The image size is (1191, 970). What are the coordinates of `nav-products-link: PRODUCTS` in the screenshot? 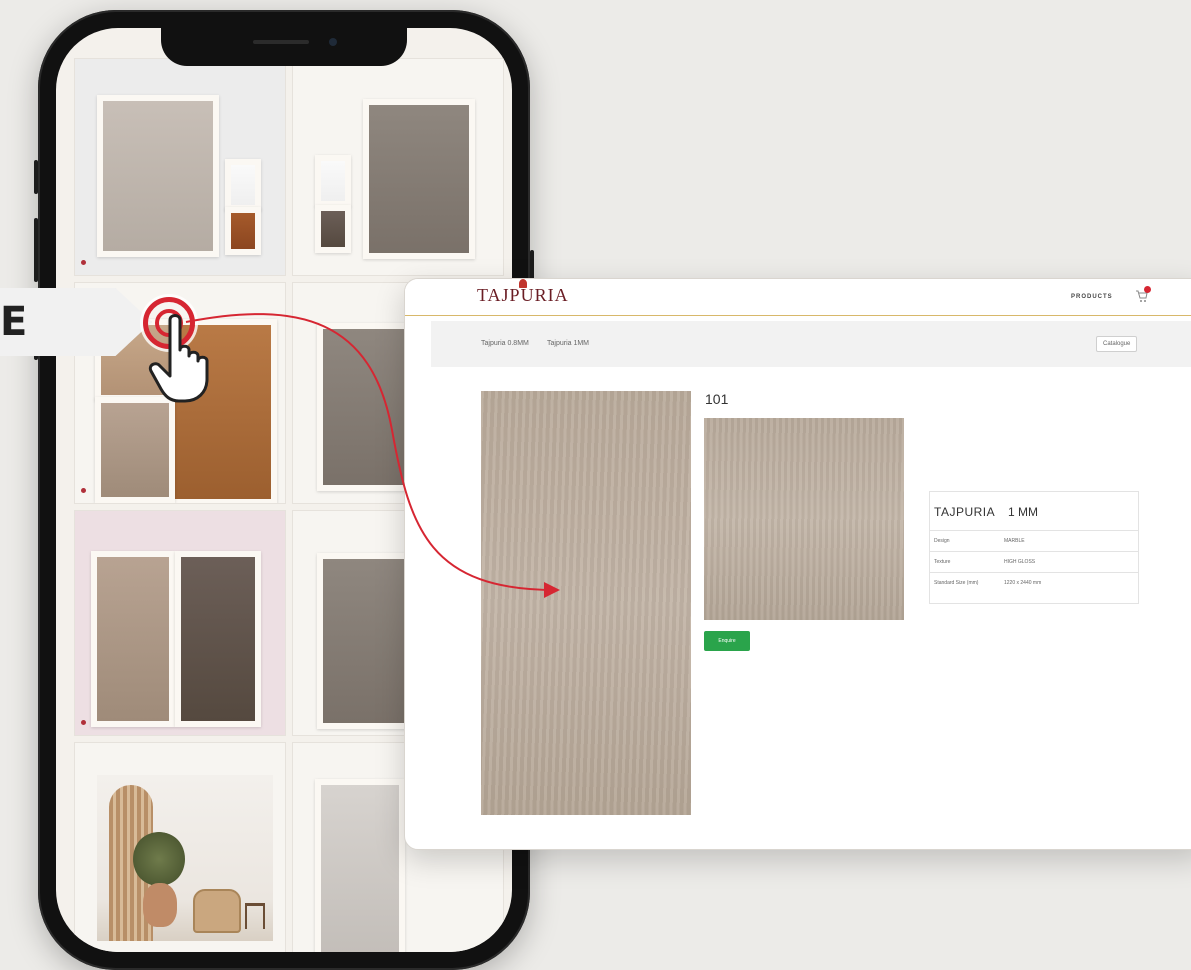 It's located at (1092, 297).